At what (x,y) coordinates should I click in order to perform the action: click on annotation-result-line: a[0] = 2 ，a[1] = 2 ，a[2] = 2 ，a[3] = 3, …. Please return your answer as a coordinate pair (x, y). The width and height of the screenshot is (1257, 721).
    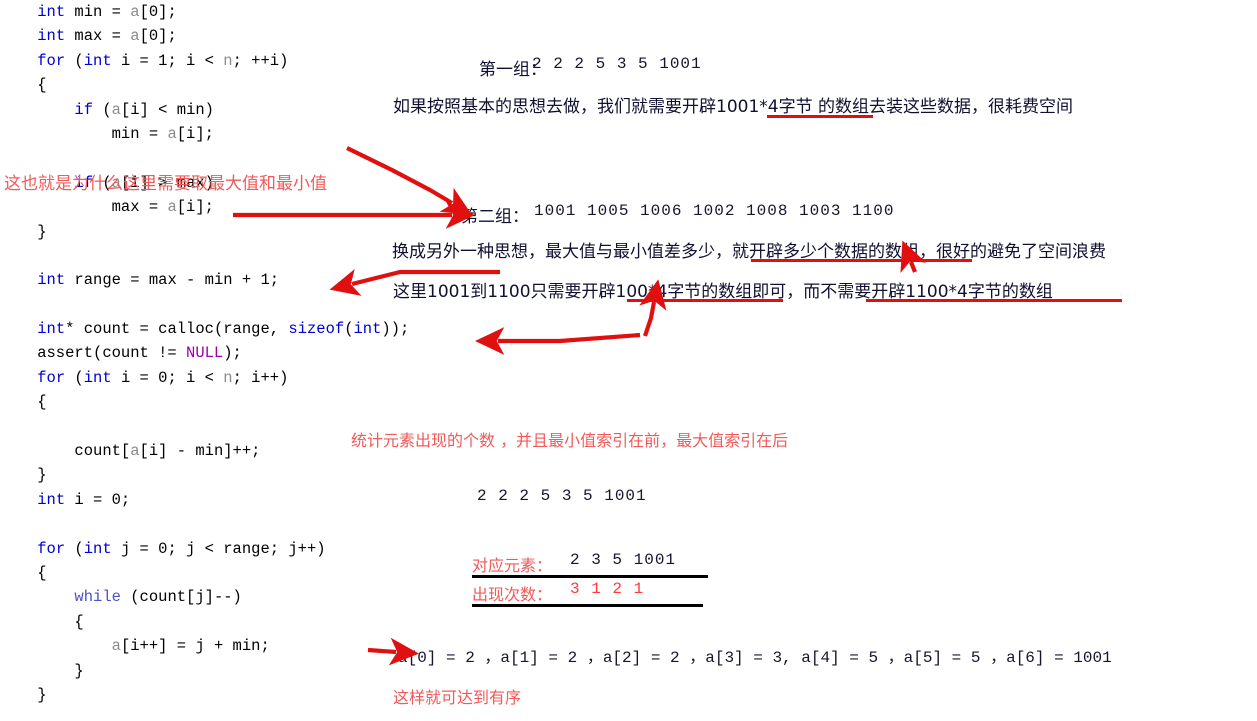
    Looking at the image, I should click on (755, 658).